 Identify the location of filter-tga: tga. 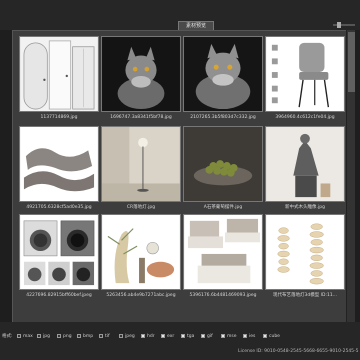
(187, 336).